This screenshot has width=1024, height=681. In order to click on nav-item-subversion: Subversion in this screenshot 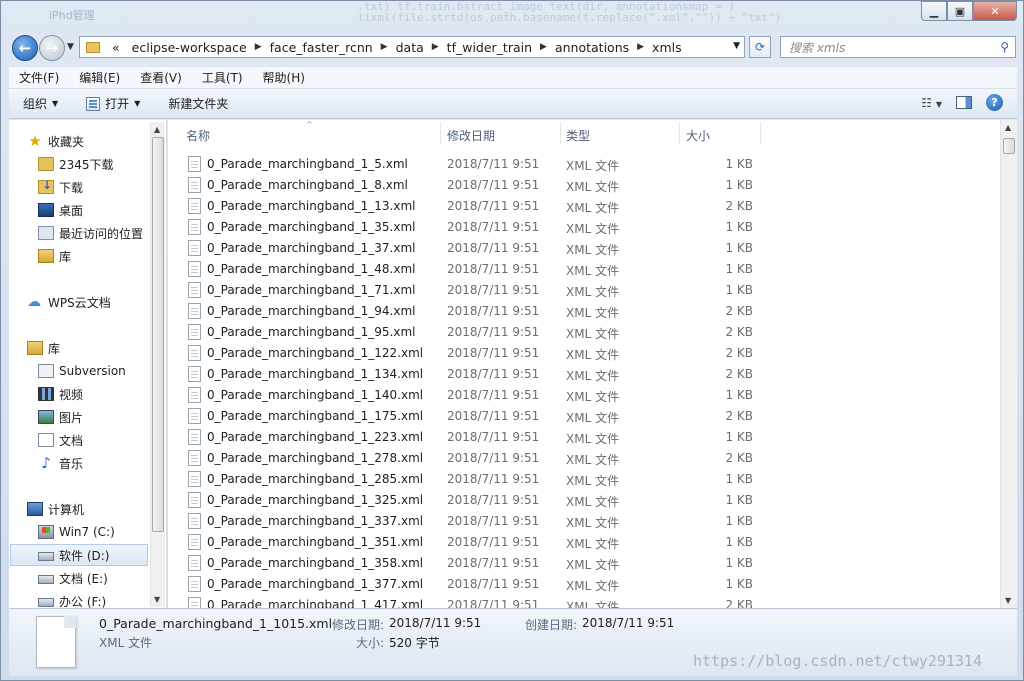, I will do `click(102, 371)`.